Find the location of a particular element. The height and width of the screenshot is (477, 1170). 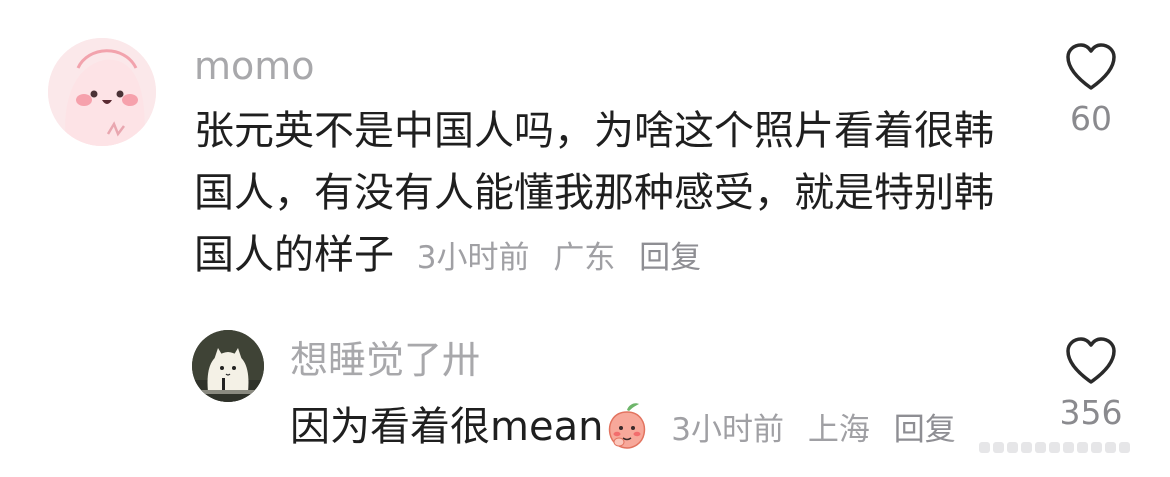

reply-location: 上海 is located at coordinates (838, 430).